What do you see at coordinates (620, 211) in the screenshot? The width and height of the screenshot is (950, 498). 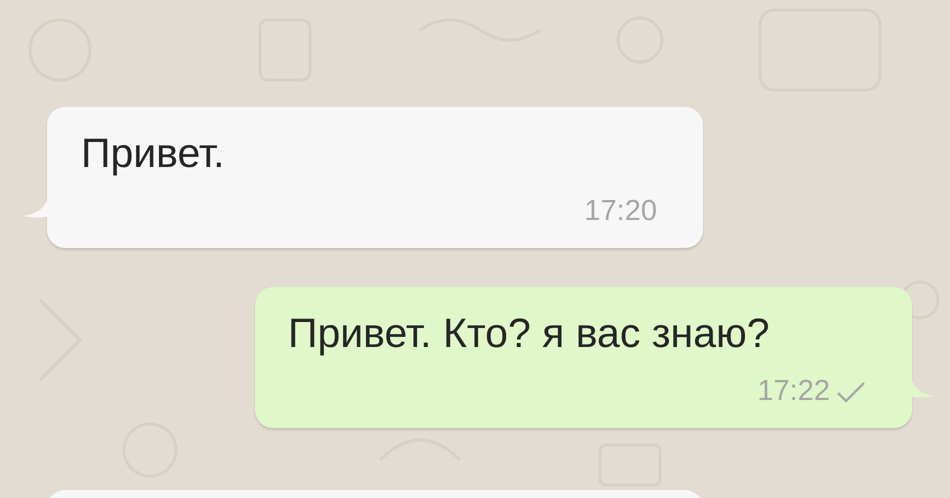 I see `message-time: 17:20` at bounding box center [620, 211].